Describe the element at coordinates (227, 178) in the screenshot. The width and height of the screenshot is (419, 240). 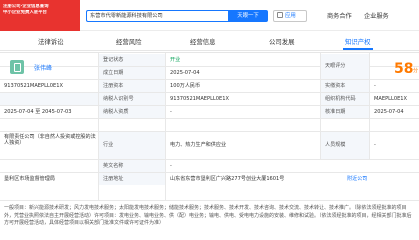
I see `value-registered-address: 山东省东营市垦利区广兴路277号创业大厦1601号` at that location.